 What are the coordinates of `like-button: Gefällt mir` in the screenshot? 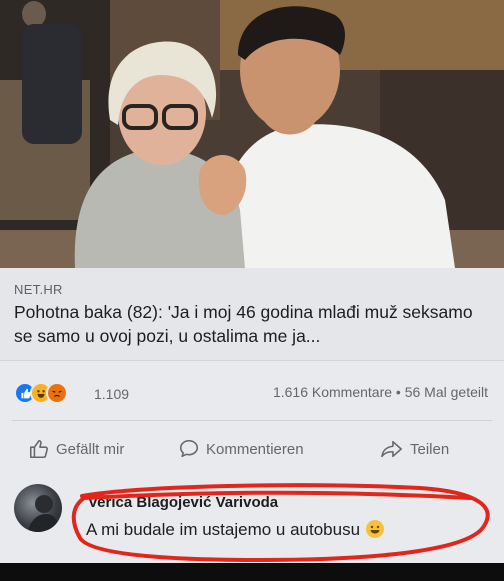 It's located at (76, 449).